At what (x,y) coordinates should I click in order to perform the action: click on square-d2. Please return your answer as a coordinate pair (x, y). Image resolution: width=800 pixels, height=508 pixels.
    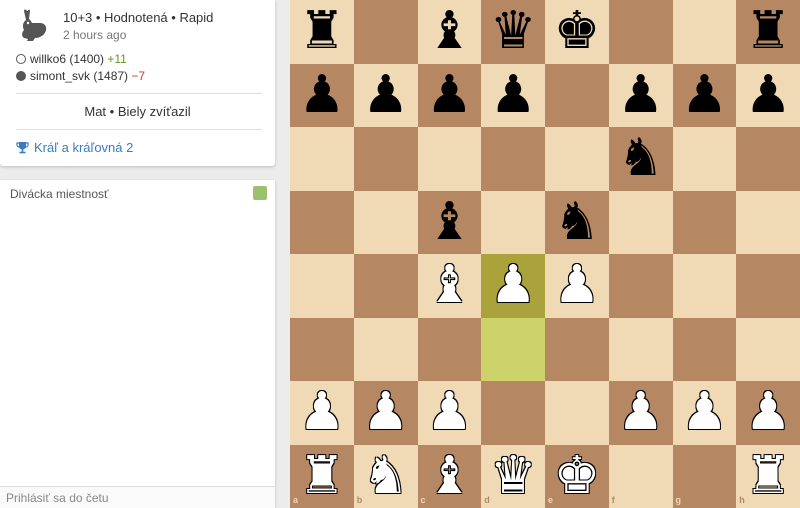
    Looking at the image, I should click on (513, 413).